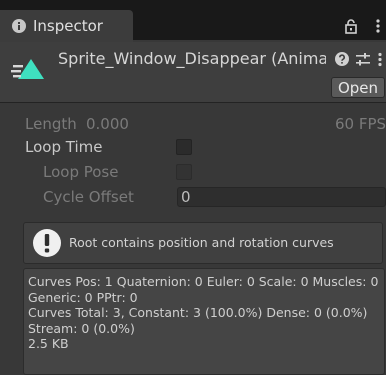 The height and width of the screenshot is (375, 386). What do you see at coordinates (192, 58) in the screenshot?
I see `asset-title: Sprite_Window_Disappear (Animati` at bounding box center [192, 58].